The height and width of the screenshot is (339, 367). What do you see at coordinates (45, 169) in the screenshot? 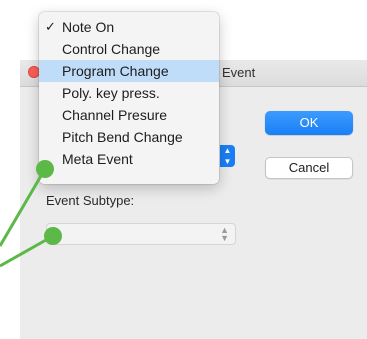
I see `callout-dot-meta-event` at bounding box center [45, 169].